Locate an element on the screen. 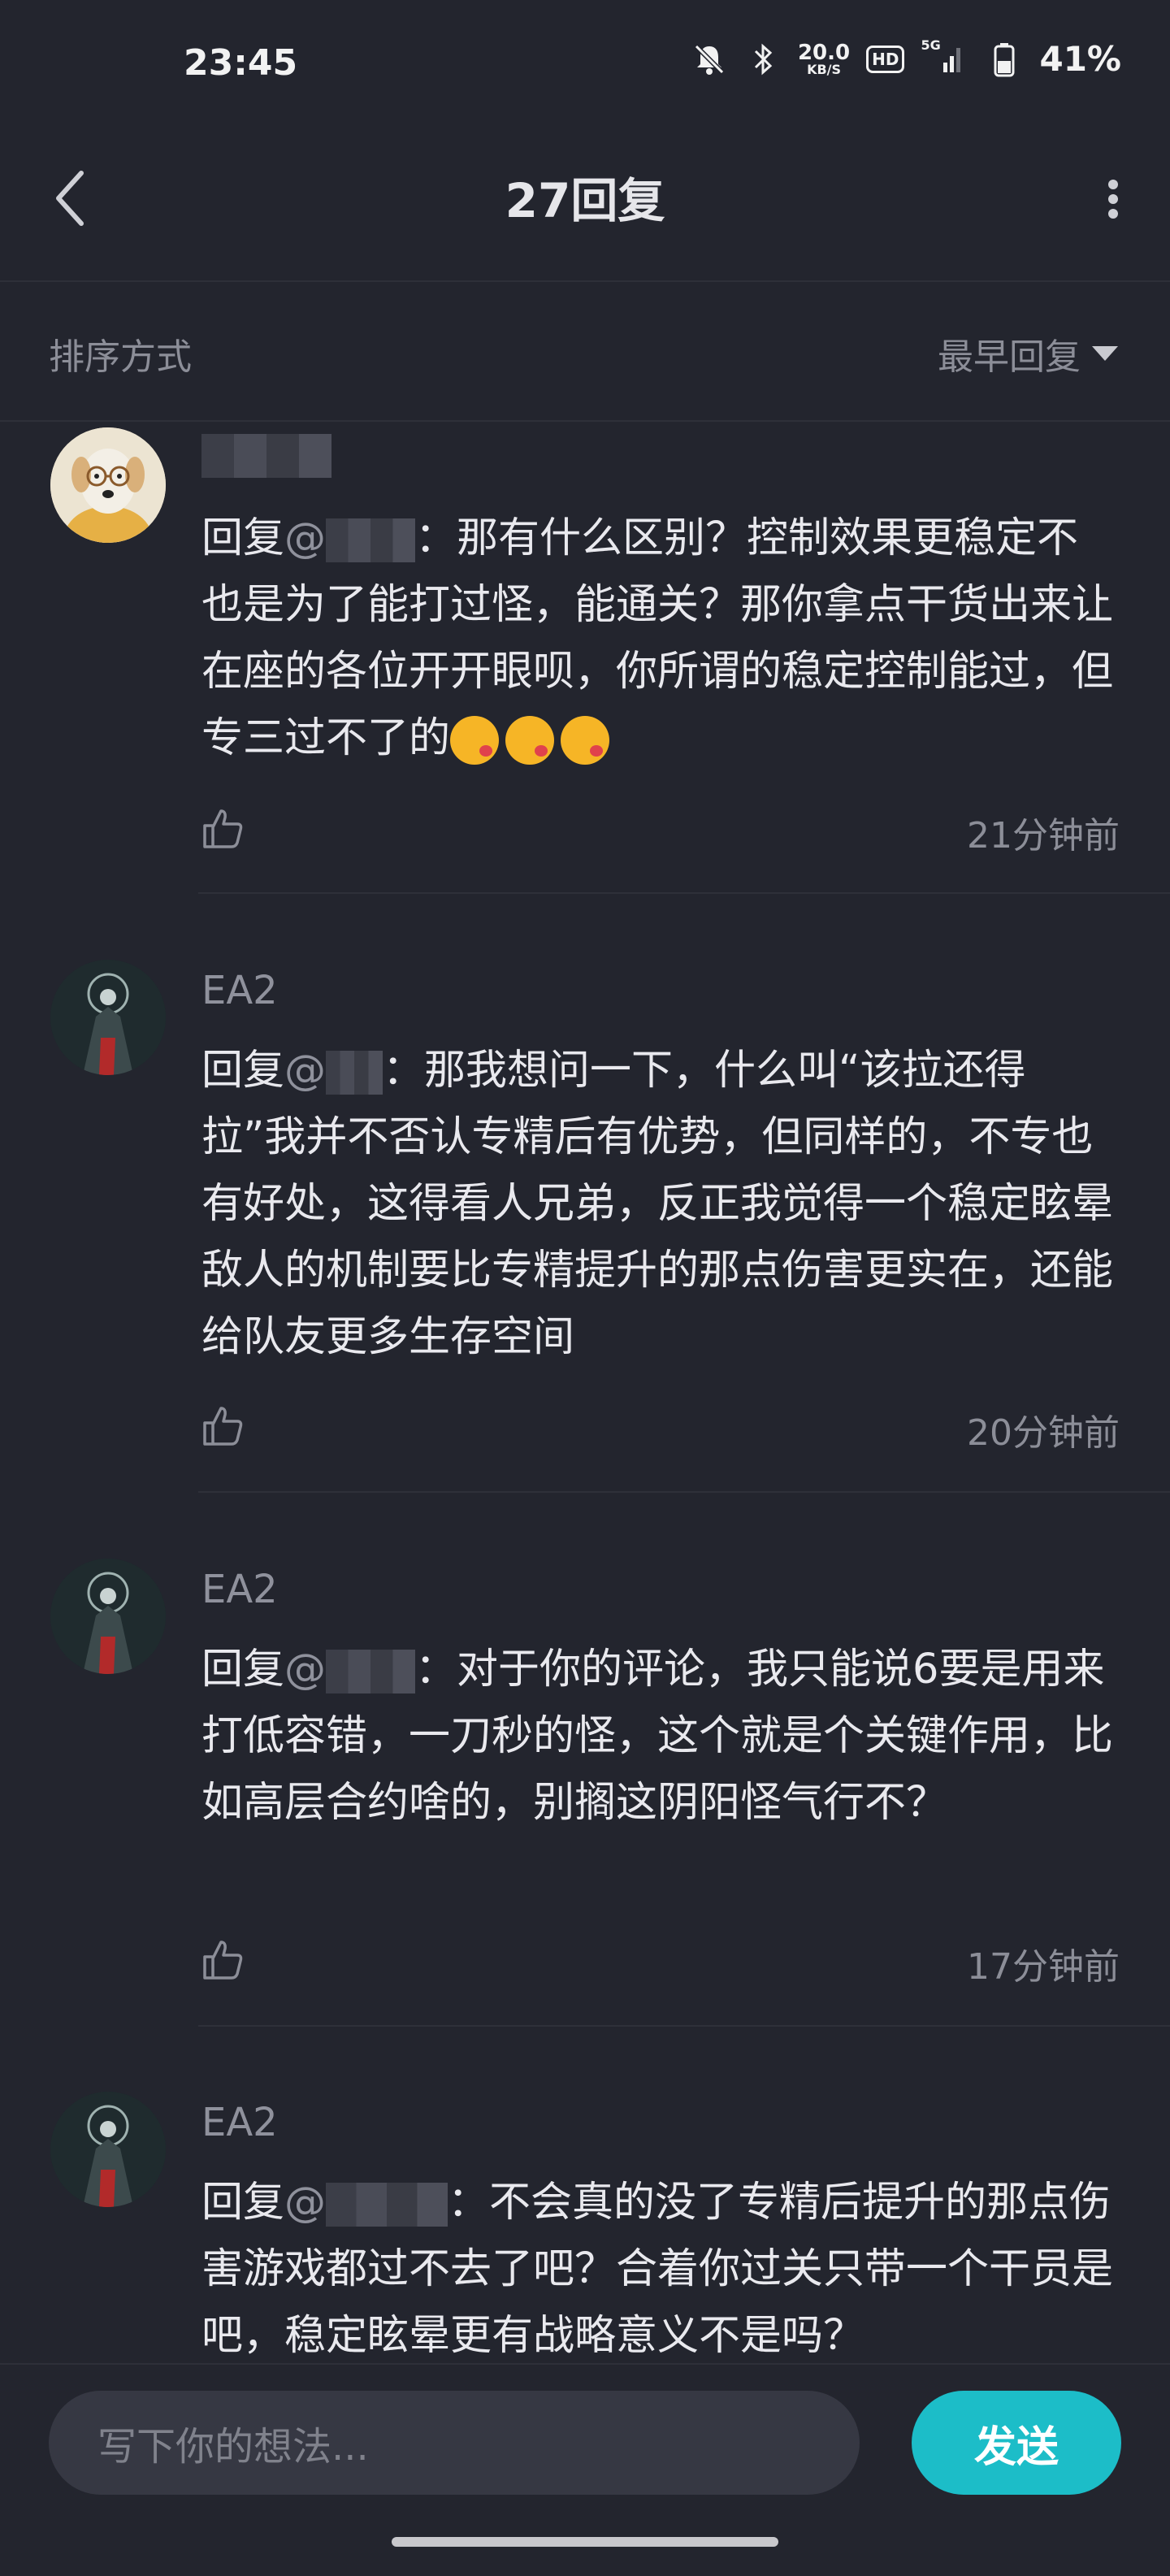 The width and height of the screenshot is (1170, 2576). status-time: 23:45 is located at coordinates (241, 63).